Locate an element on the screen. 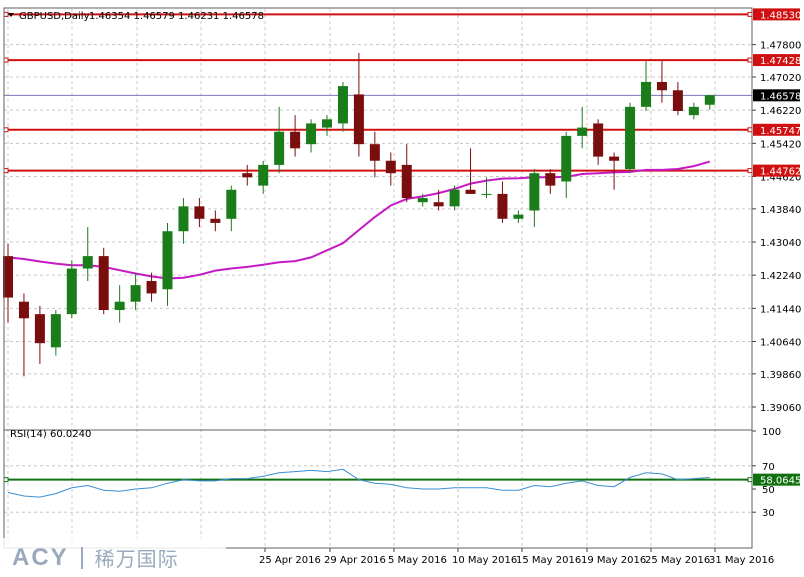 The width and height of the screenshot is (804, 577). x-tick-label: 25 Apr 2016 is located at coordinates (290, 560).